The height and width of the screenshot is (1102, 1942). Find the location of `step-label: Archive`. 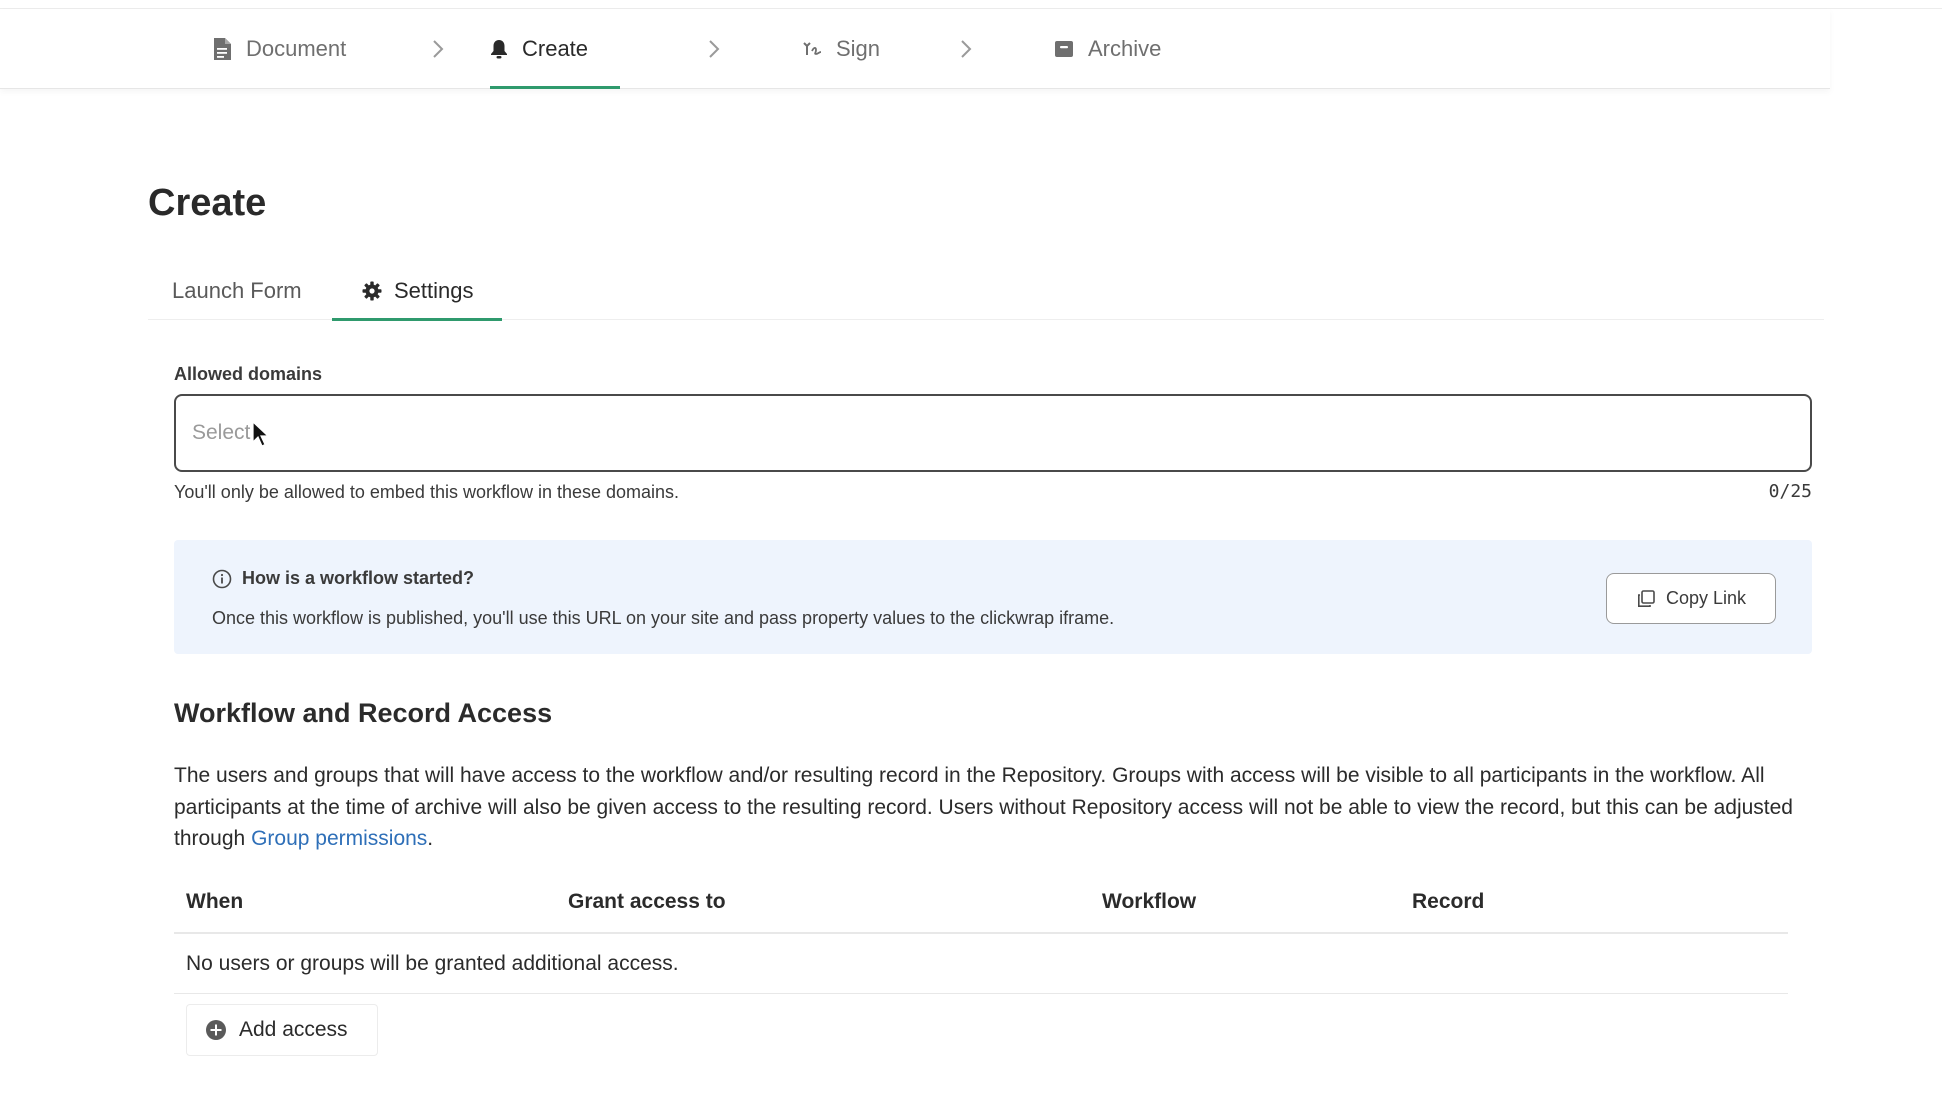

step-label: Archive is located at coordinates (1125, 48).